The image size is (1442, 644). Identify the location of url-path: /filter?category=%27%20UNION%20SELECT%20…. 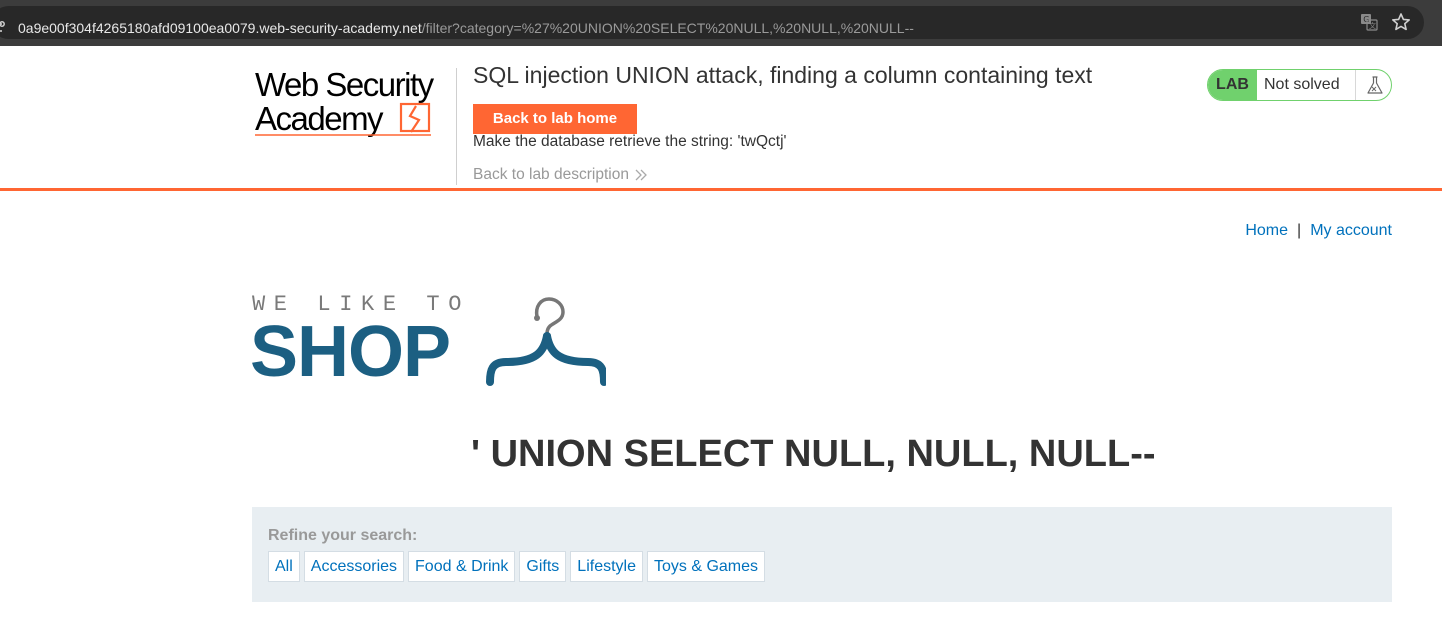
(667, 28).